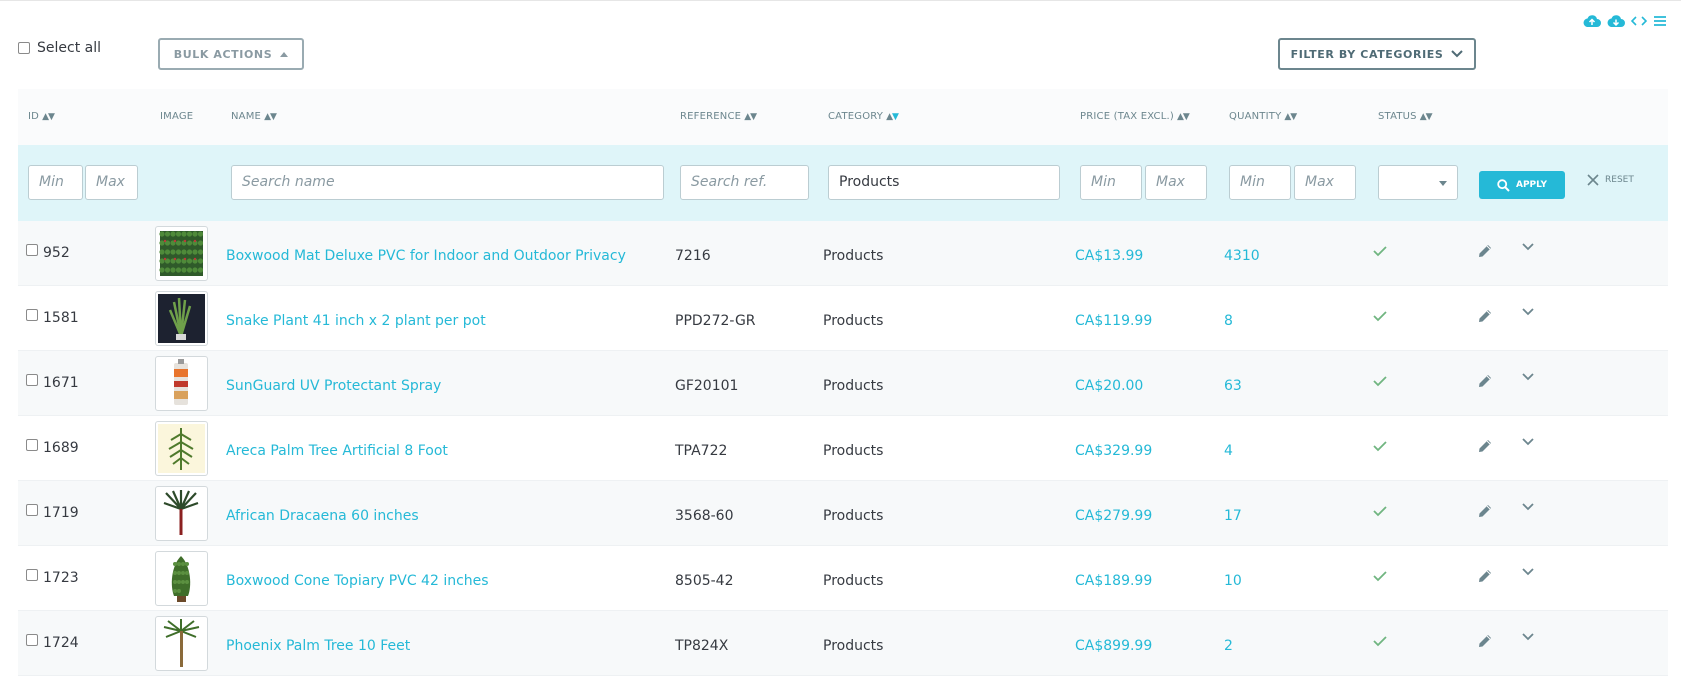 The image size is (1681, 676). What do you see at coordinates (337, 451) in the screenshot?
I see `product-name-link: Areca Palm Tree Artificial 8 Foot` at bounding box center [337, 451].